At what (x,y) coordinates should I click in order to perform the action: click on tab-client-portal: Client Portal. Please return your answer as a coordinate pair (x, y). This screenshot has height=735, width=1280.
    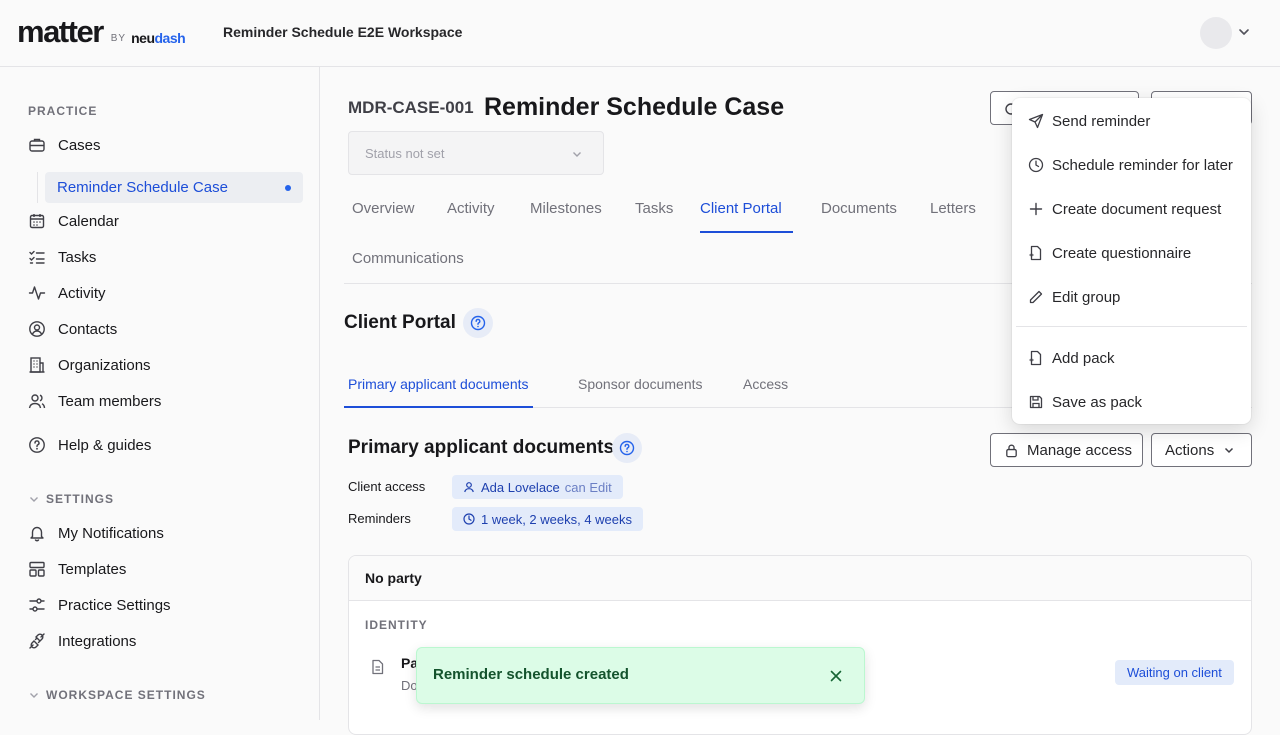
    Looking at the image, I should click on (746, 211).